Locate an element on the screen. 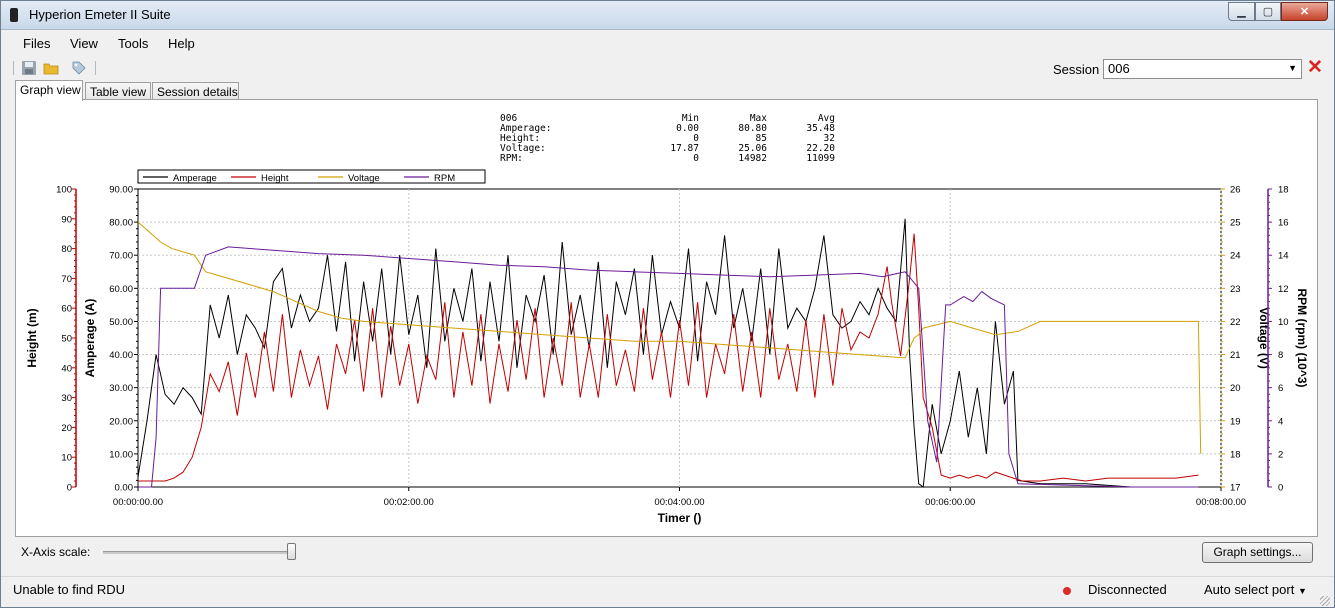 The image size is (1335, 608). x-tick-label: 00:08:00.00 is located at coordinates (1221, 502).